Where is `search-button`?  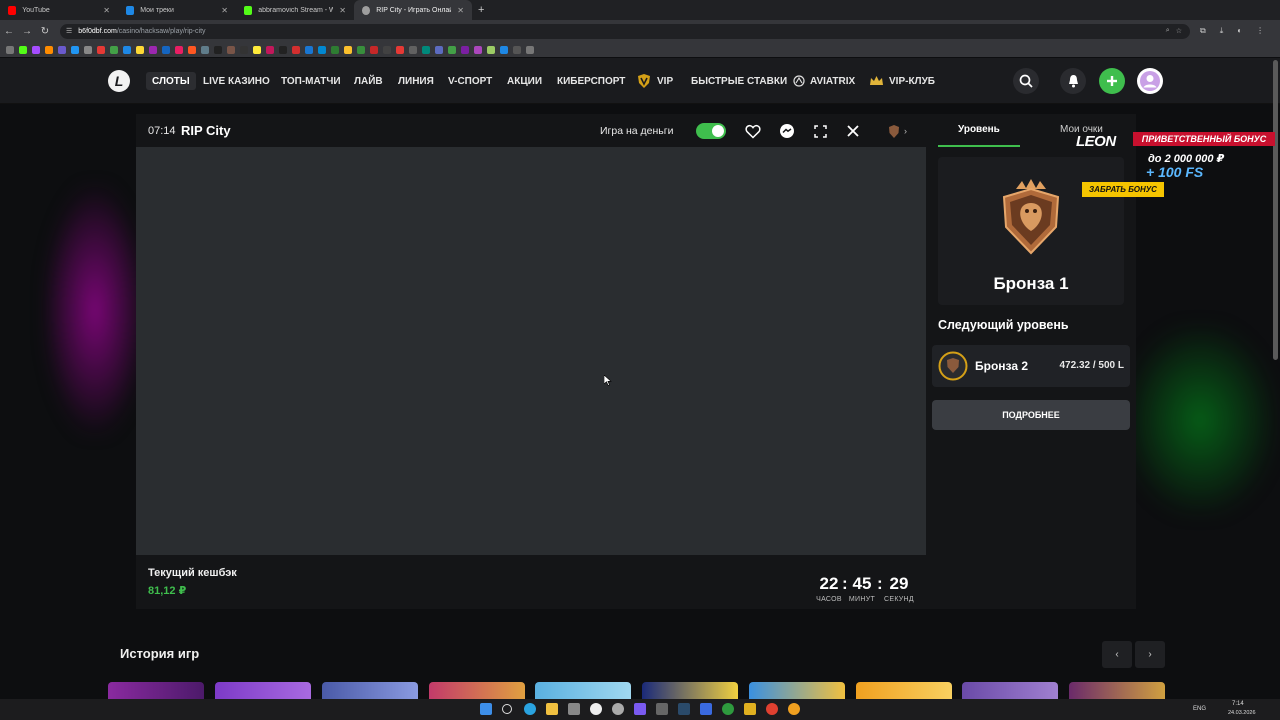 search-button is located at coordinates (1026, 81).